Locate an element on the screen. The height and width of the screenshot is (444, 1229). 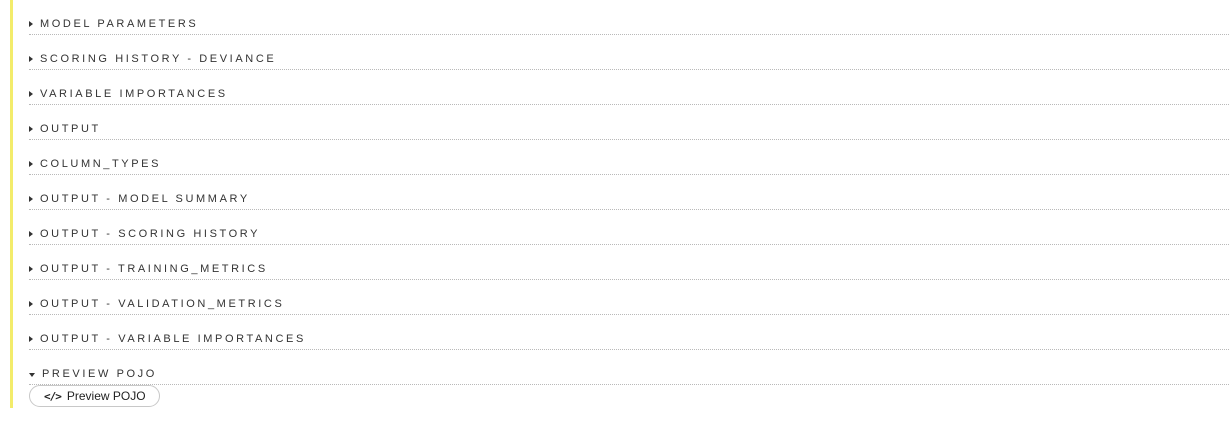
section-preview-pojo: PREVIEW POJO is located at coordinates (629, 371).